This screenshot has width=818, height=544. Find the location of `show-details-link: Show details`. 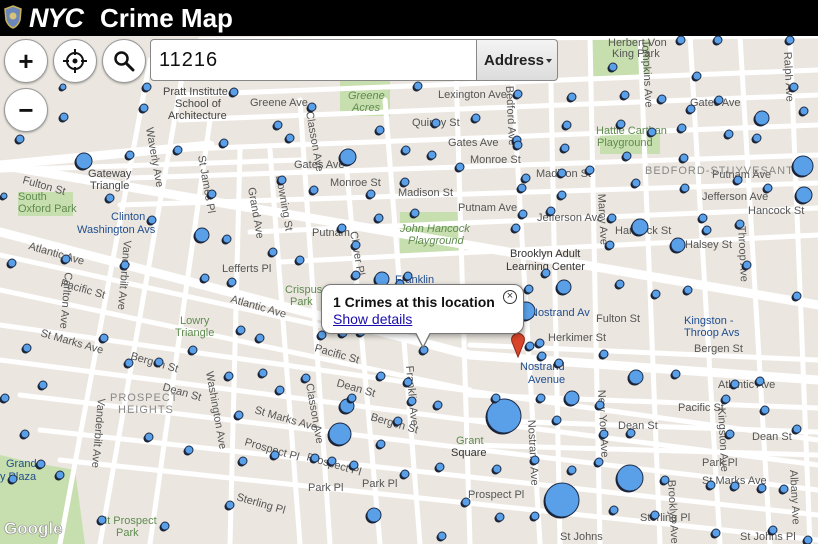

show-details-link: Show details is located at coordinates (372, 319).